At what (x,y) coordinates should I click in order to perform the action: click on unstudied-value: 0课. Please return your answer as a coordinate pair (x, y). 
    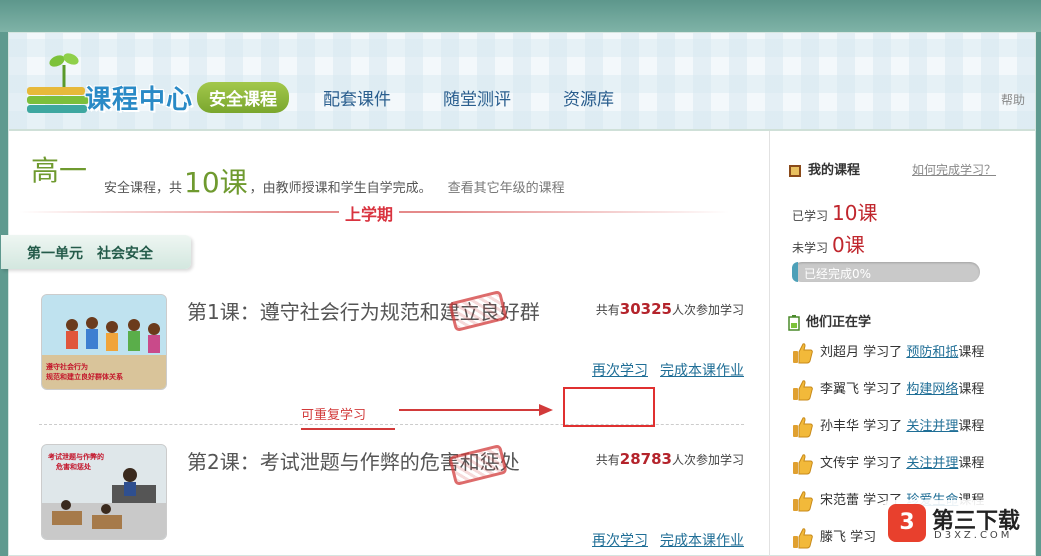
    Looking at the image, I should click on (848, 245).